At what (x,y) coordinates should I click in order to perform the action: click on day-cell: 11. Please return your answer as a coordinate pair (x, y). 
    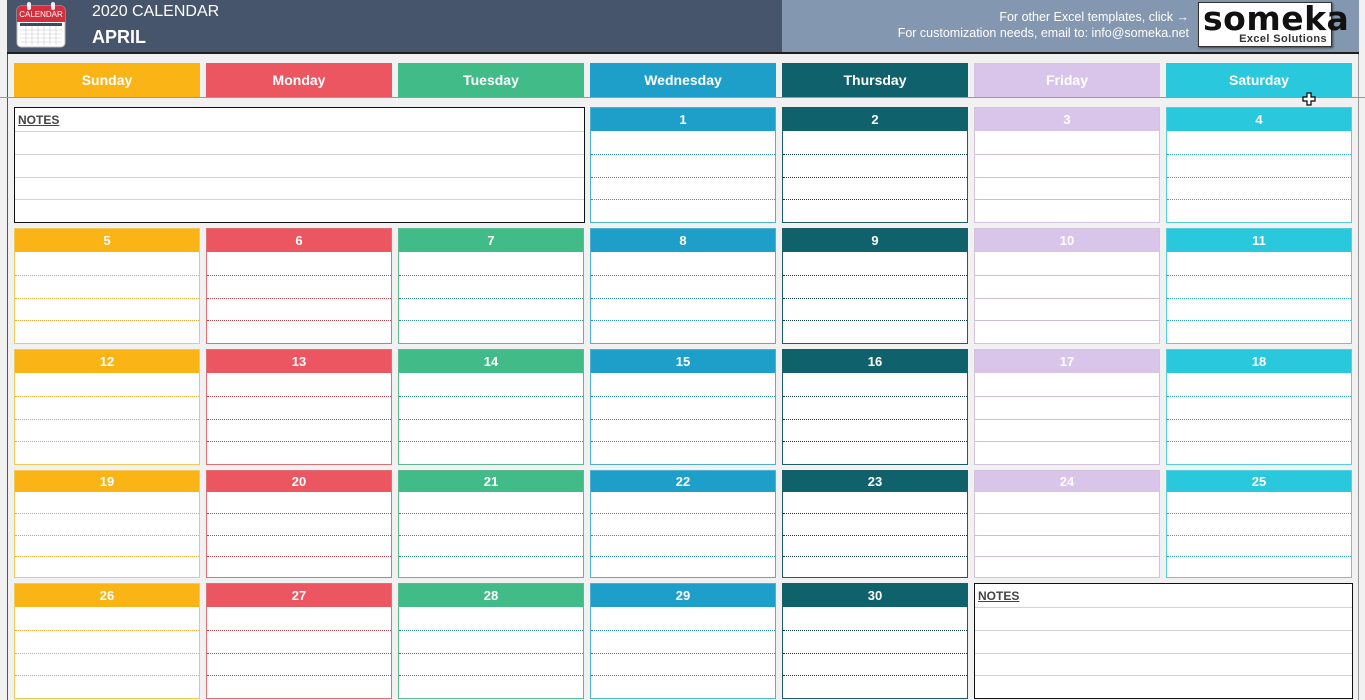
    Looking at the image, I should click on (1259, 286).